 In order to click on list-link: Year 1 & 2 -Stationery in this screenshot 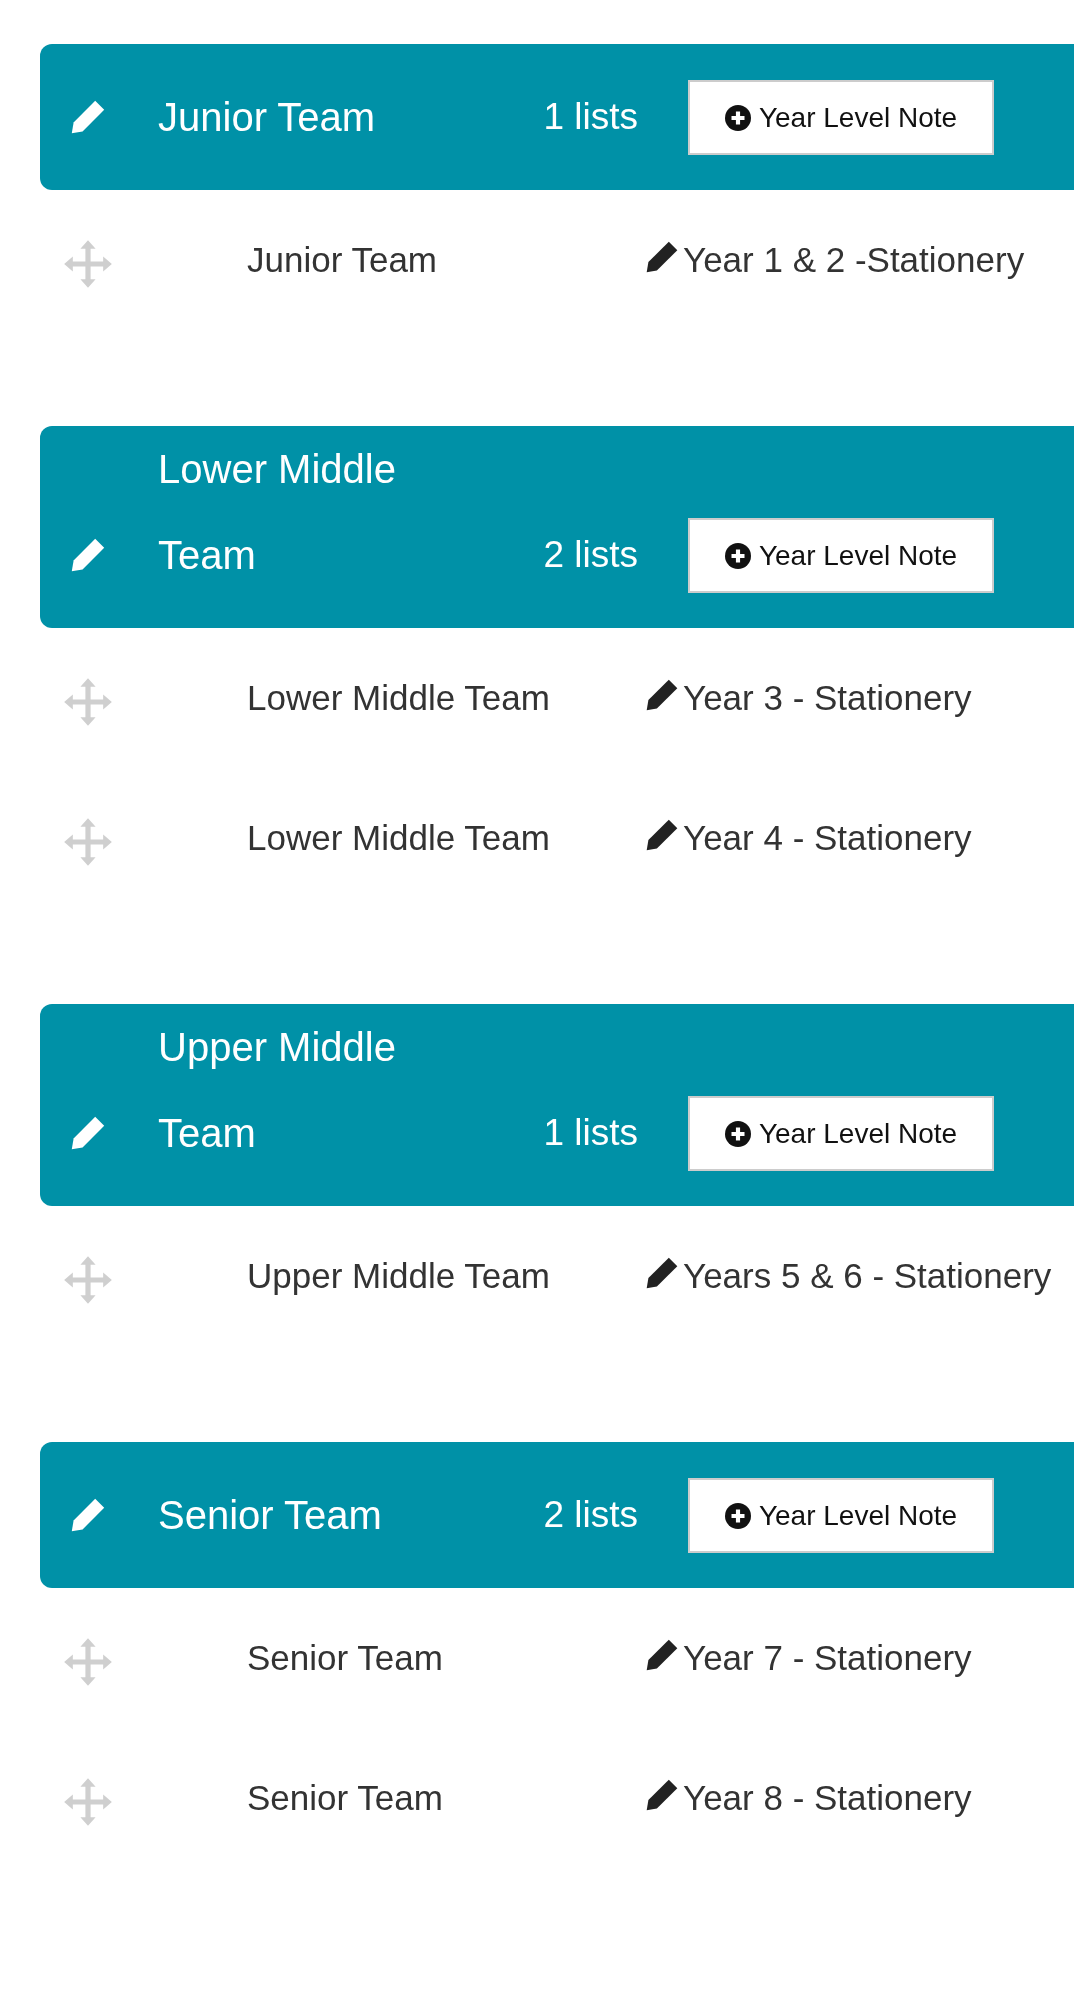, I will do `click(859, 260)`.